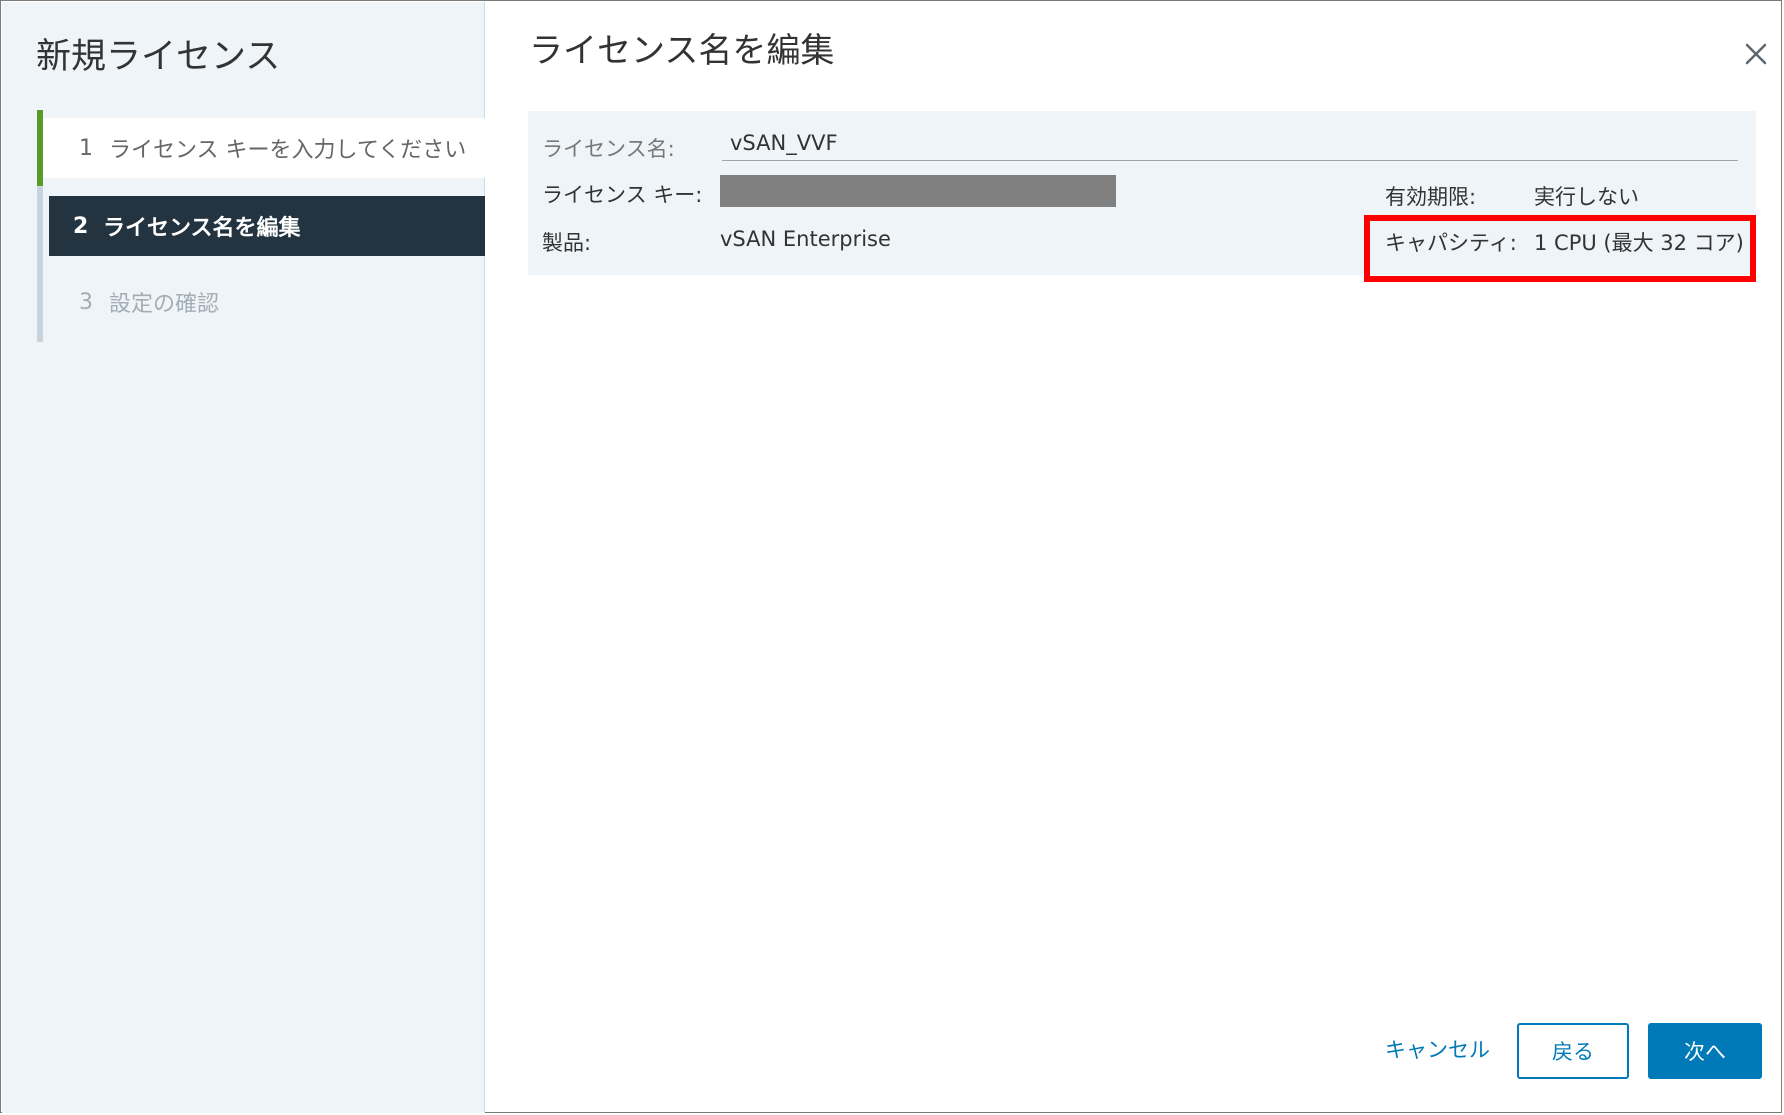 Image resolution: width=1784 pixels, height=1115 pixels. Describe the element at coordinates (86, 148) in the screenshot. I see `step-number: 1` at that location.